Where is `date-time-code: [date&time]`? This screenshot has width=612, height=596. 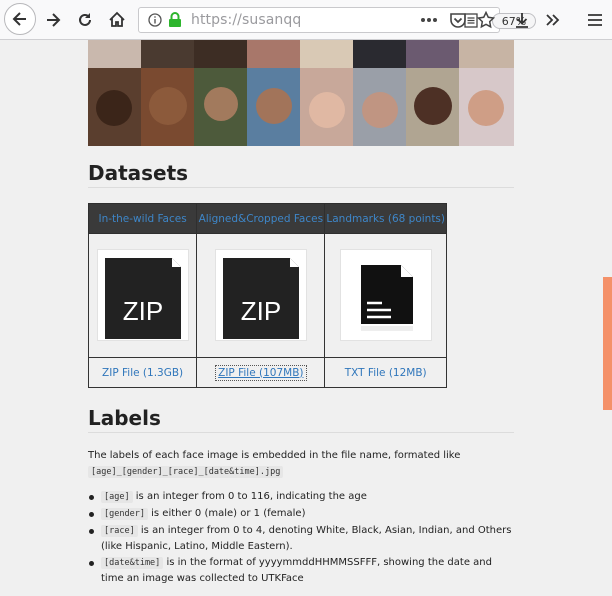
date-time-code: [date&time] is located at coordinates (132, 563).